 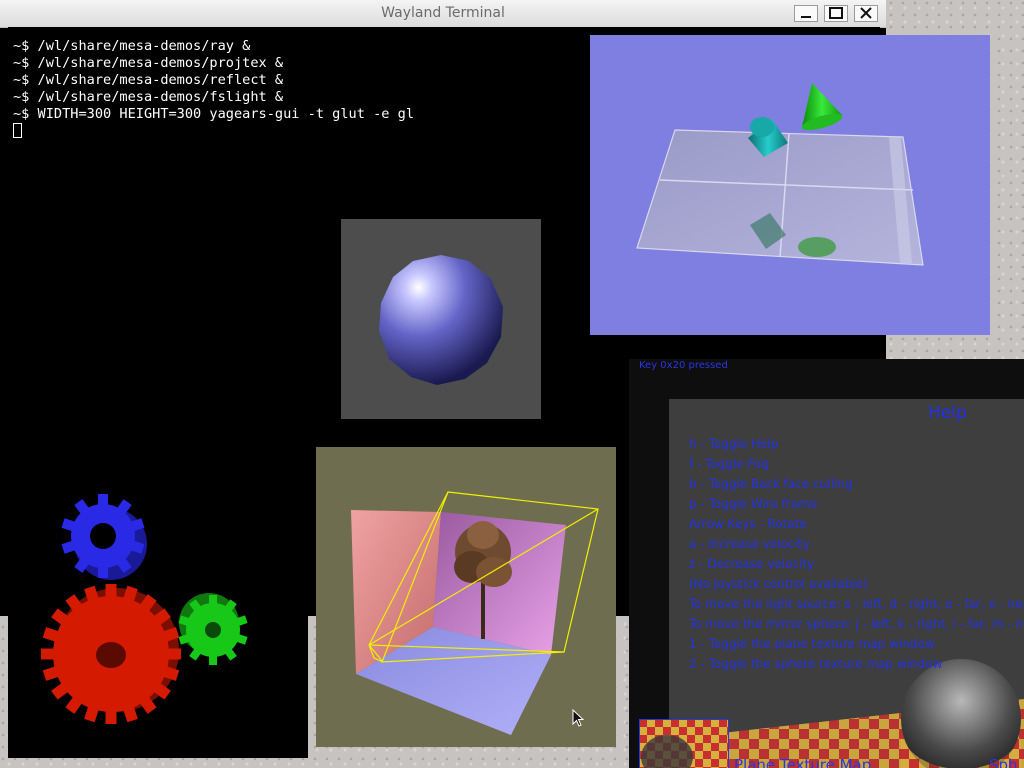 What do you see at coordinates (443, 13) in the screenshot?
I see `window-title: Wayland Terminal` at bounding box center [443, 13].